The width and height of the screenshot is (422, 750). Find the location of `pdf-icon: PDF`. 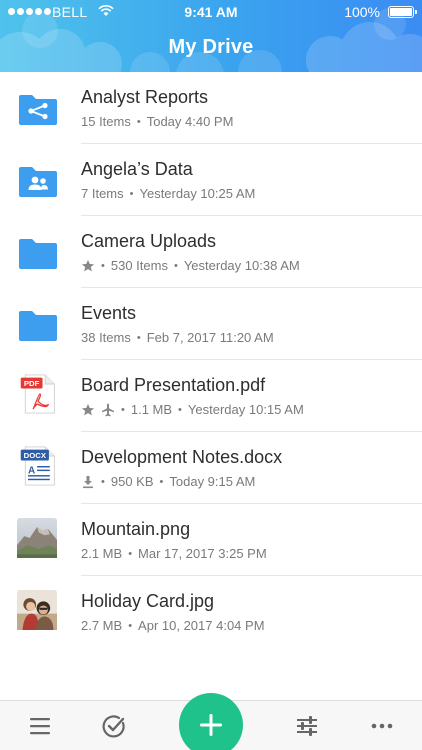

pdf-icon: PDF is located at coordinates (37, 394).